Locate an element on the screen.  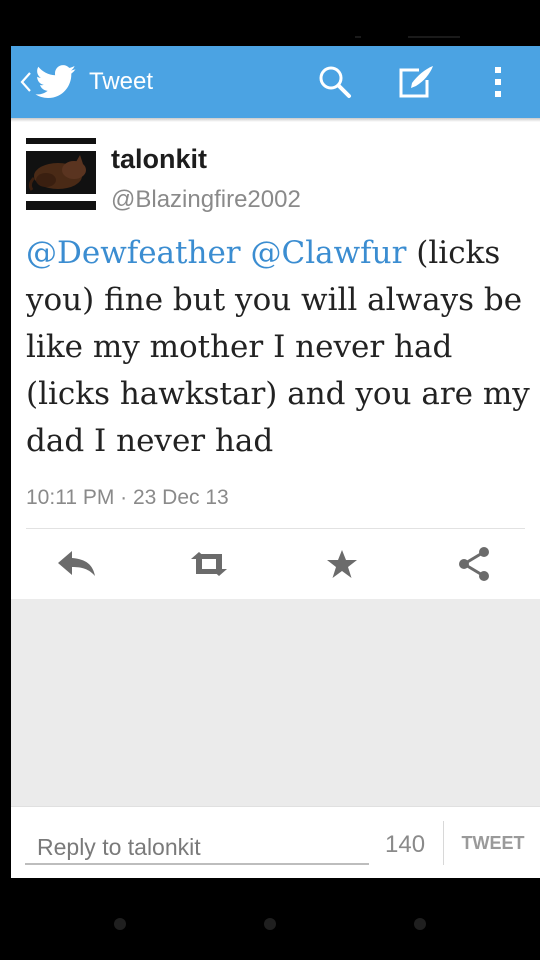
search-icon is located at coordinates (335, 82).